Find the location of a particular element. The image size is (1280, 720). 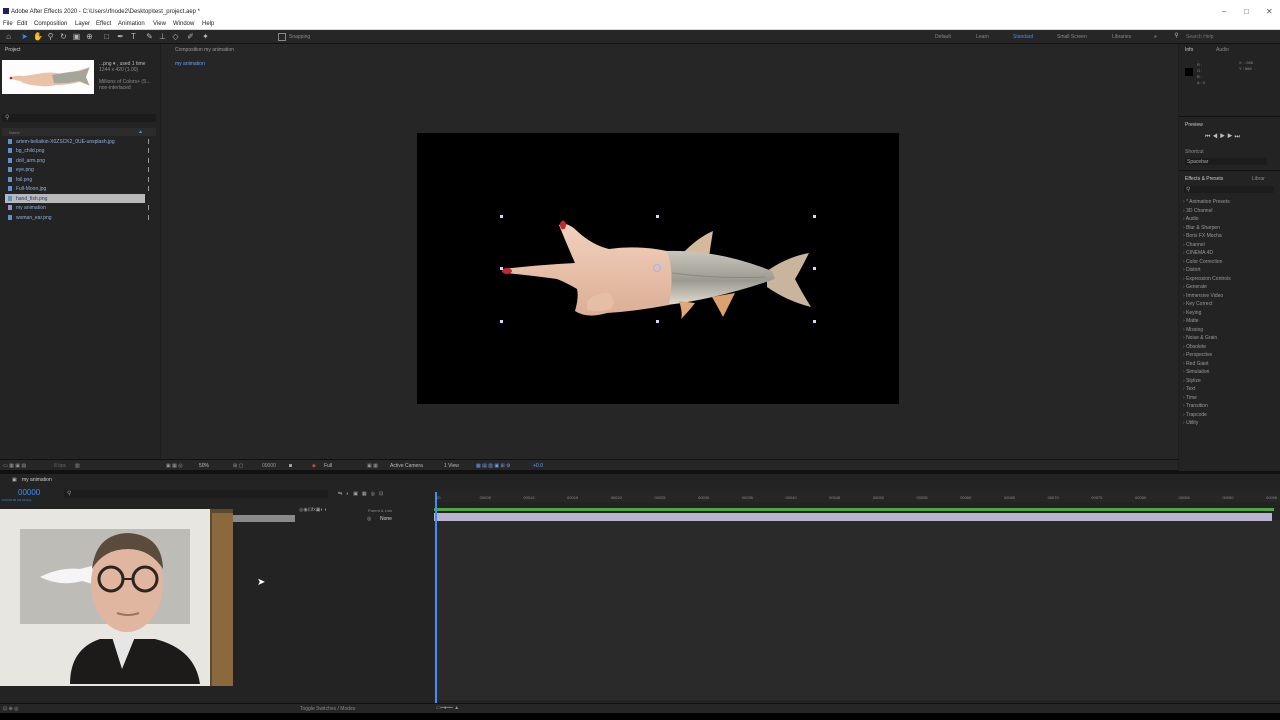

menu-window: Window is located at coordinates (183, 24).